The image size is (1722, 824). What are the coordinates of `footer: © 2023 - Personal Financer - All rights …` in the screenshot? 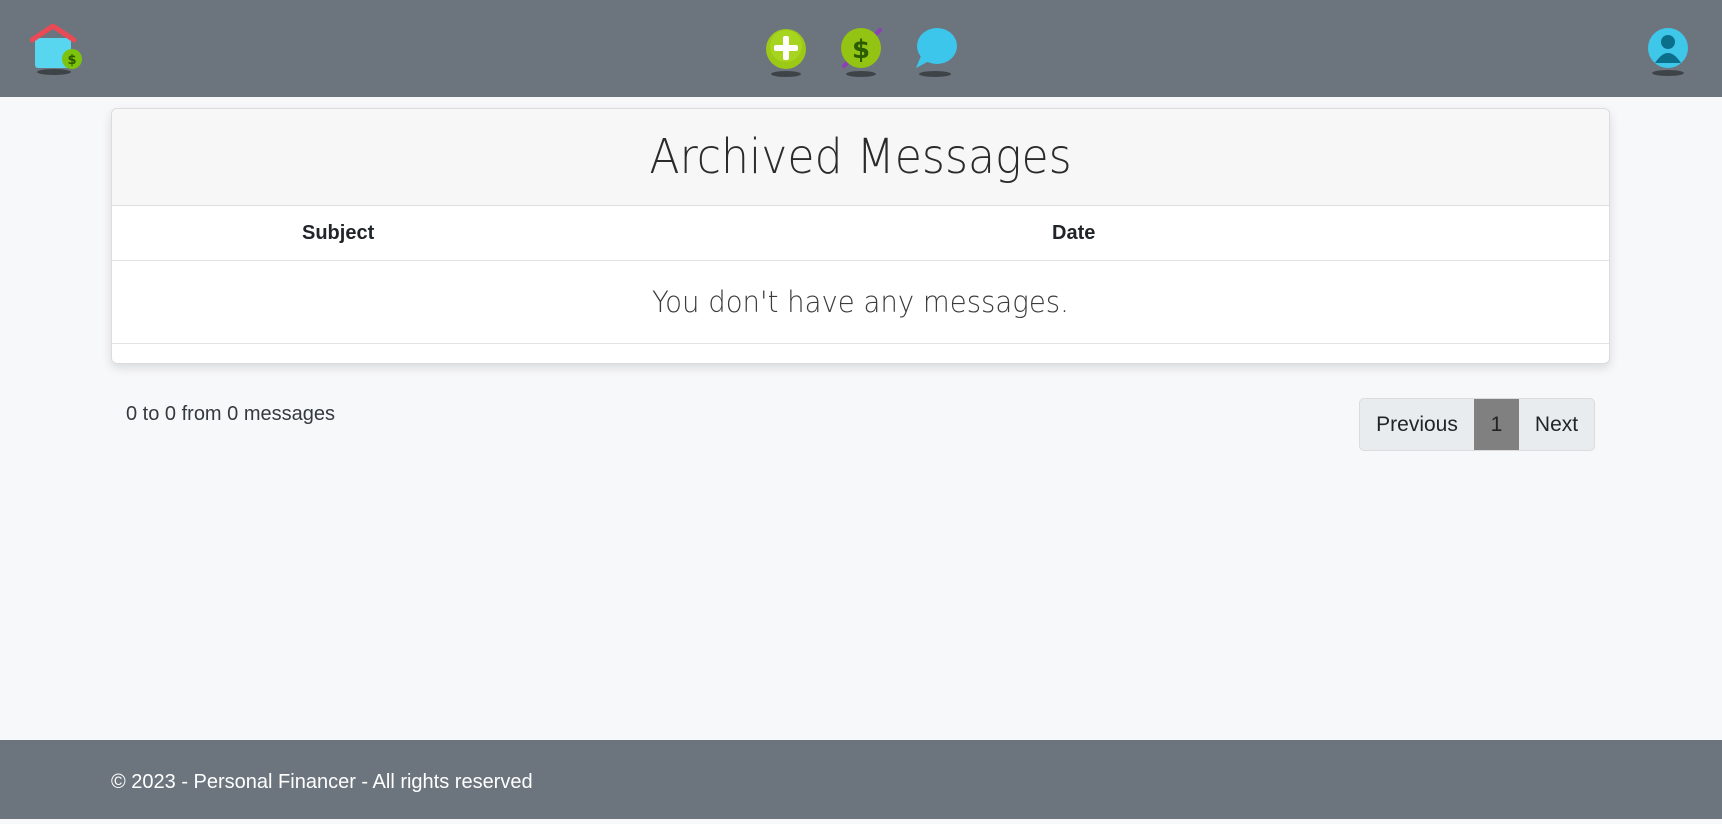 It's located at (861, 779).